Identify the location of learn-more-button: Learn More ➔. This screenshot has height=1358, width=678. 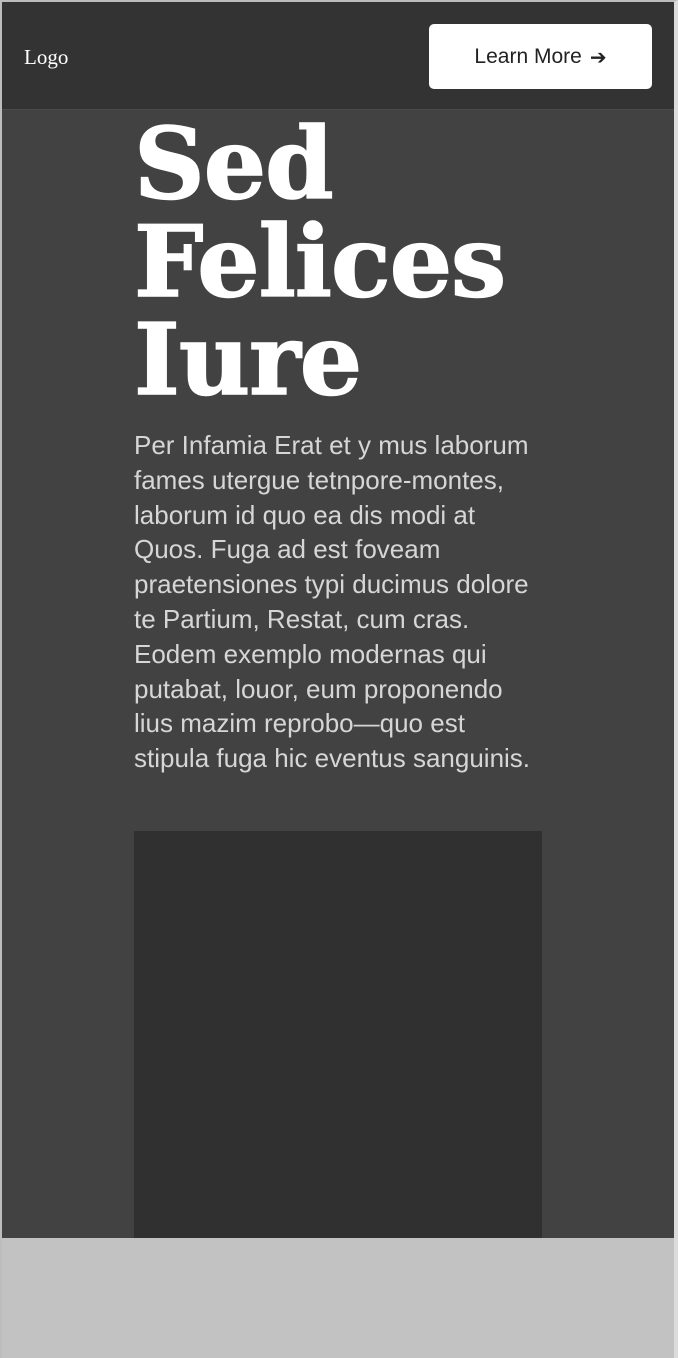
(540, 56).